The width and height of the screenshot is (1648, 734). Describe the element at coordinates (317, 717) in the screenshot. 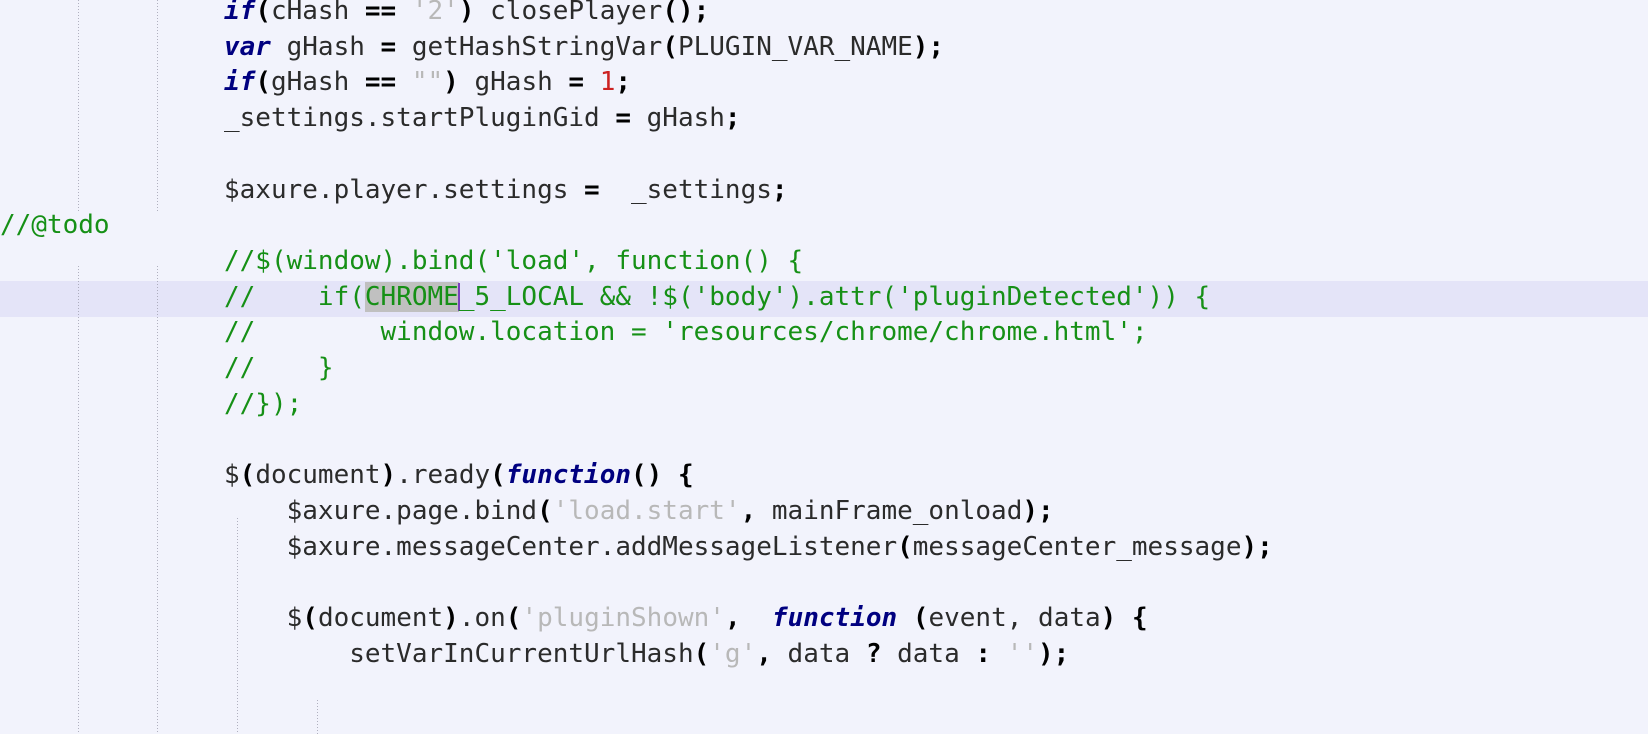

I see `indent-guide` at that location.